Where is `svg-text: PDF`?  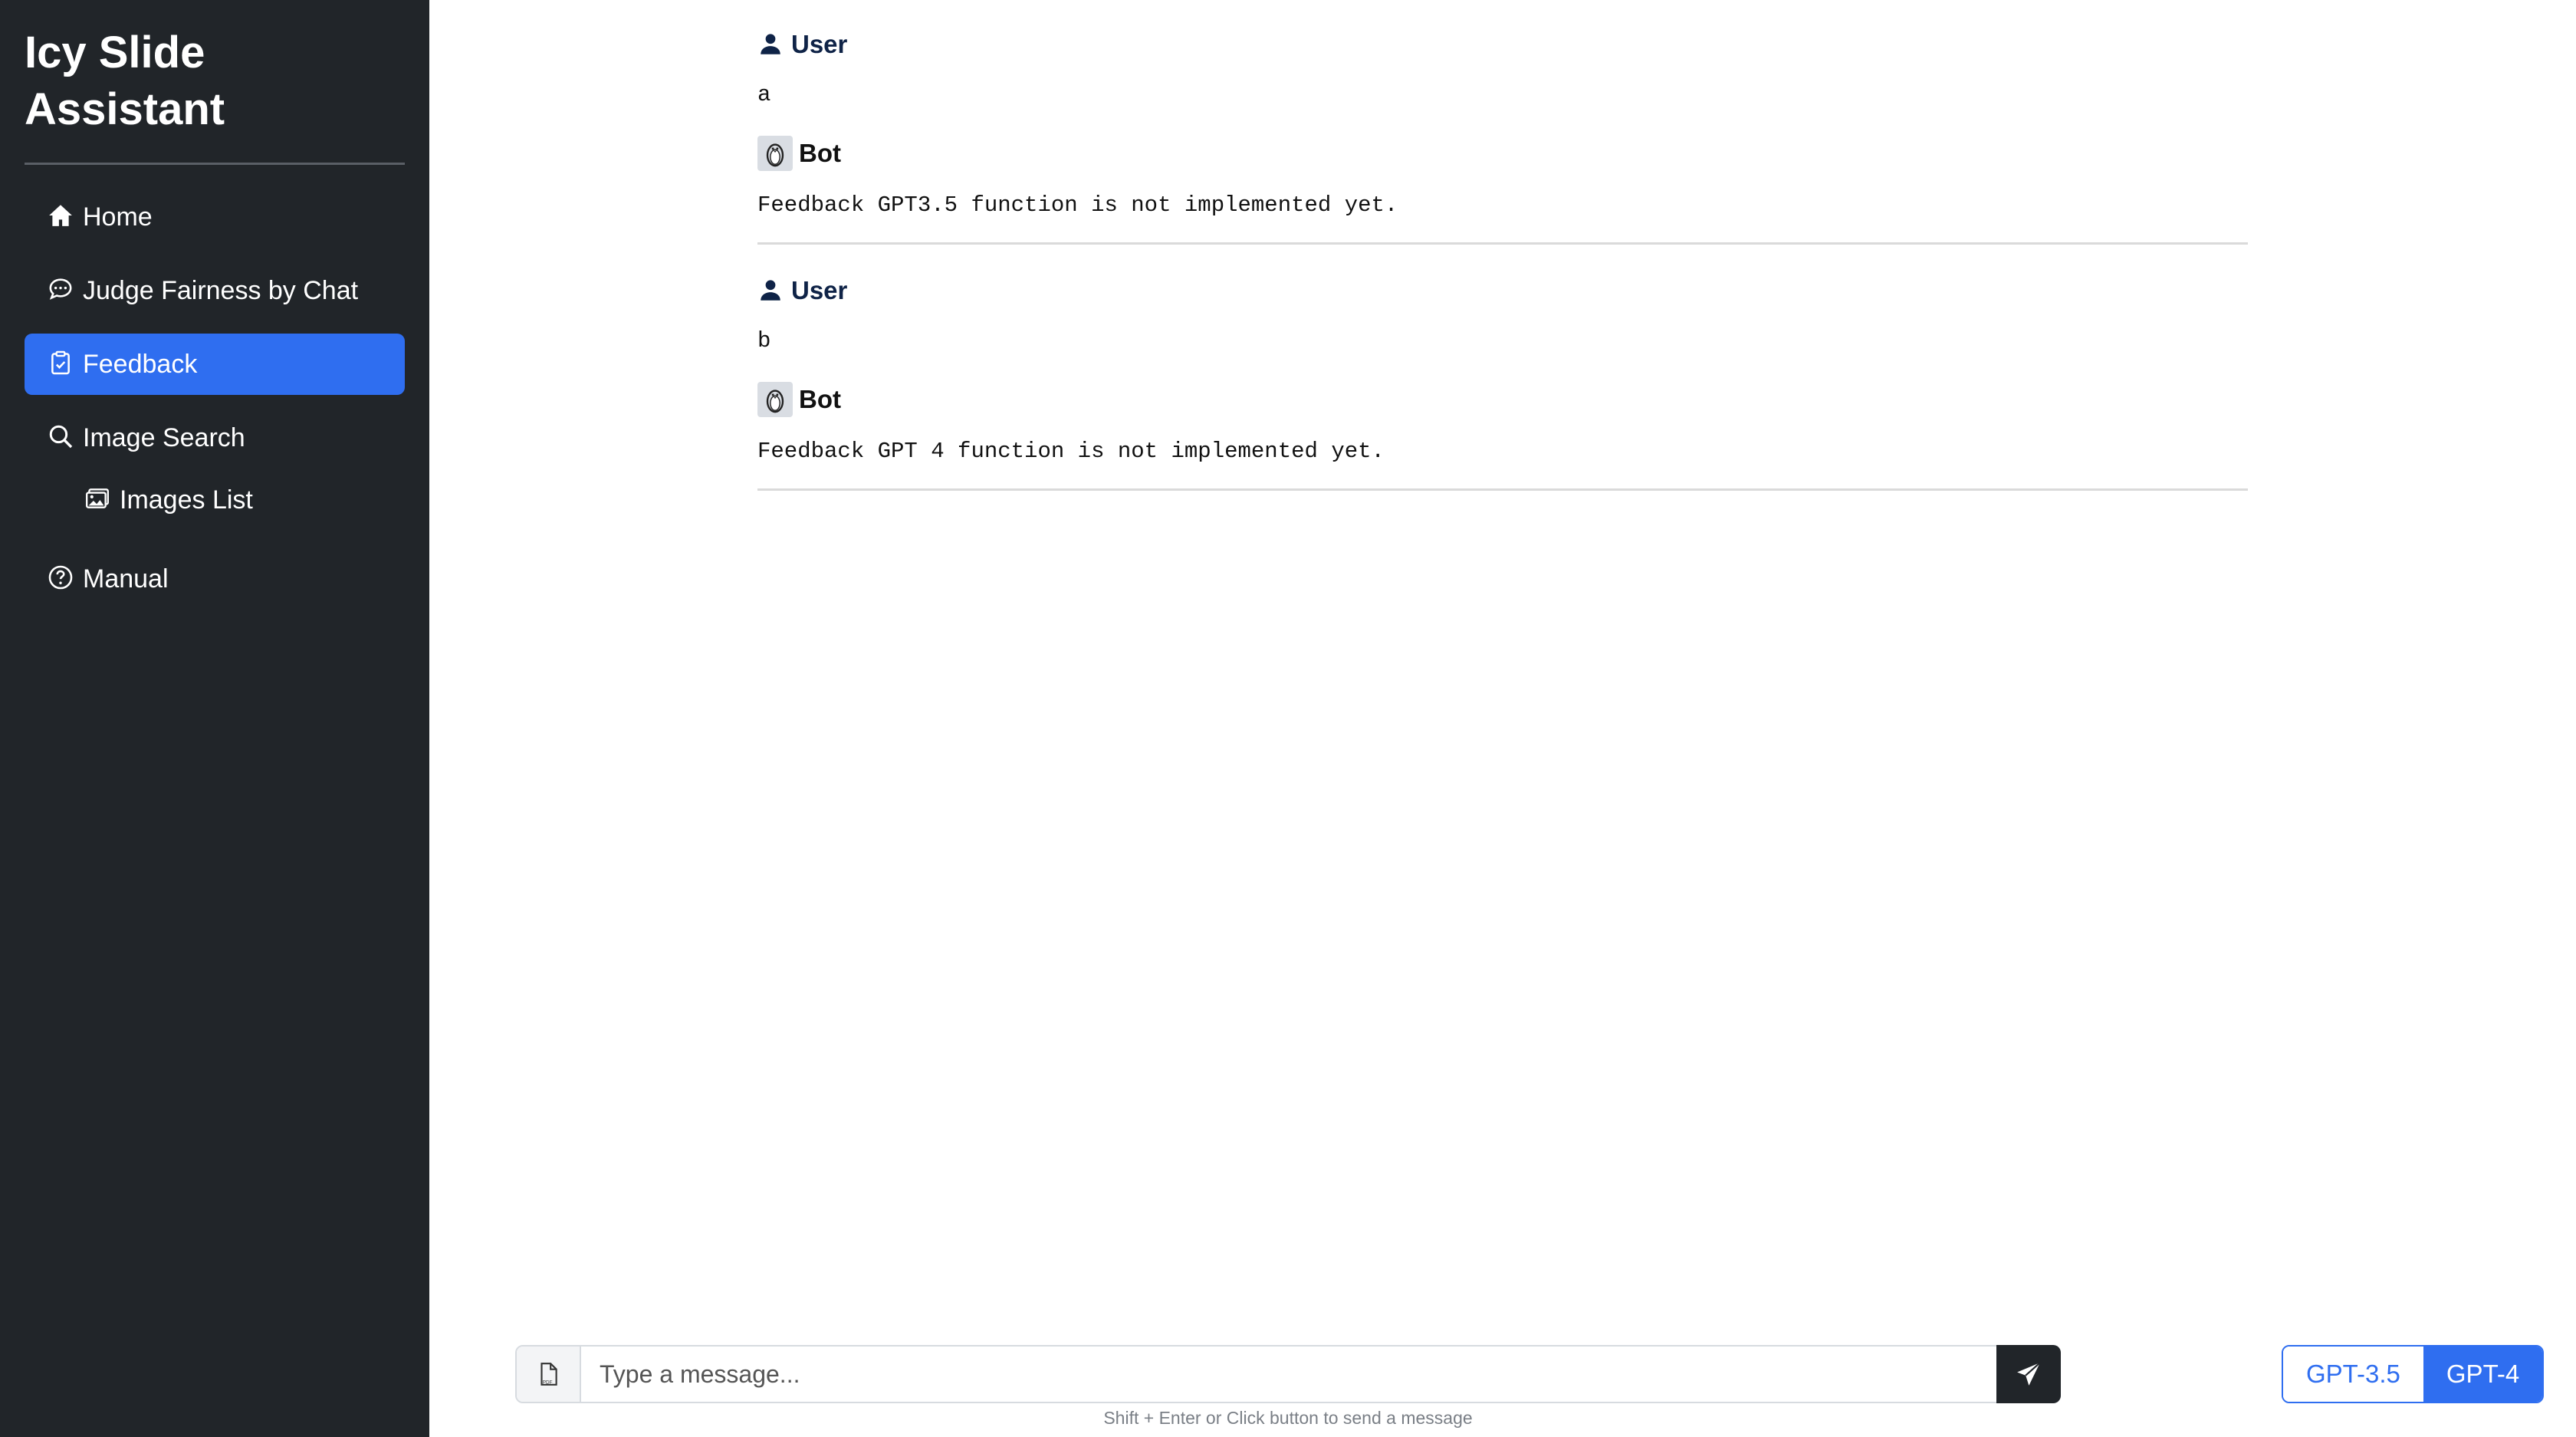
svg-text: PDF is located at coordinates (548, 1382).